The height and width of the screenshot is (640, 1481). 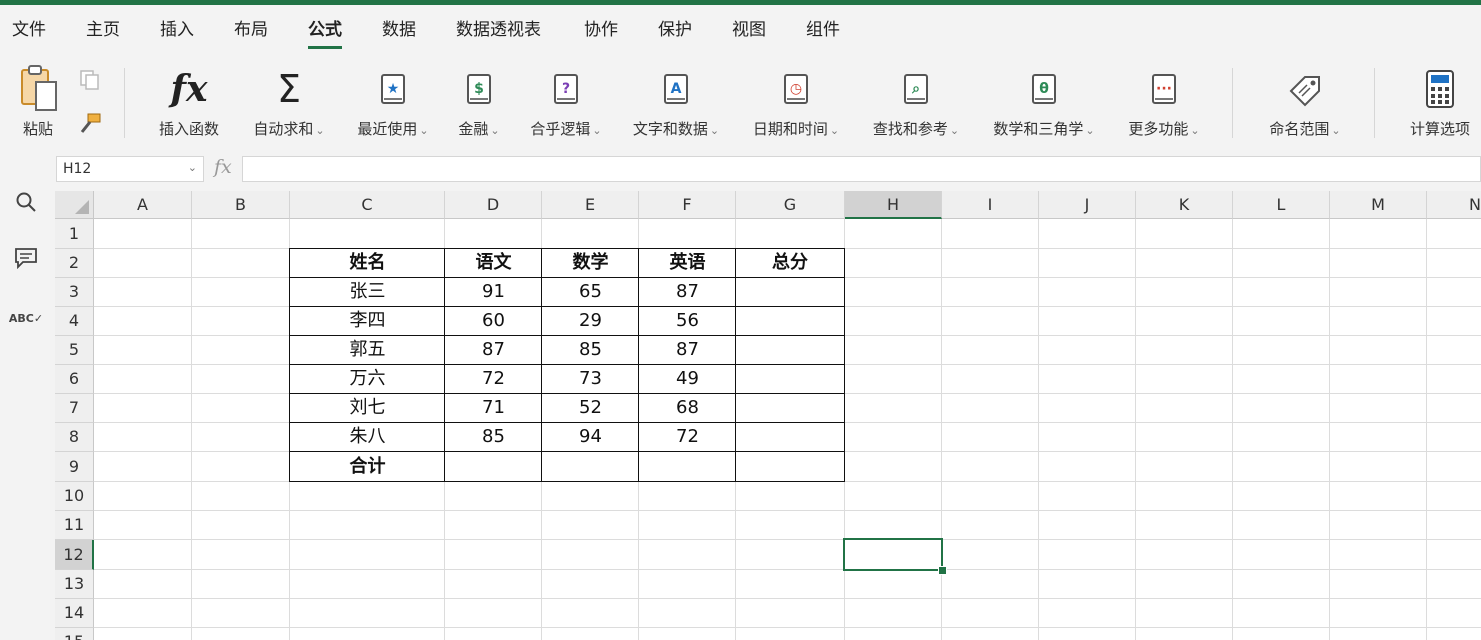 What do you see at coordinates (367, 437) in the screenshot?
I see `table-cell: 朱八` at bounding box center [367, 437].